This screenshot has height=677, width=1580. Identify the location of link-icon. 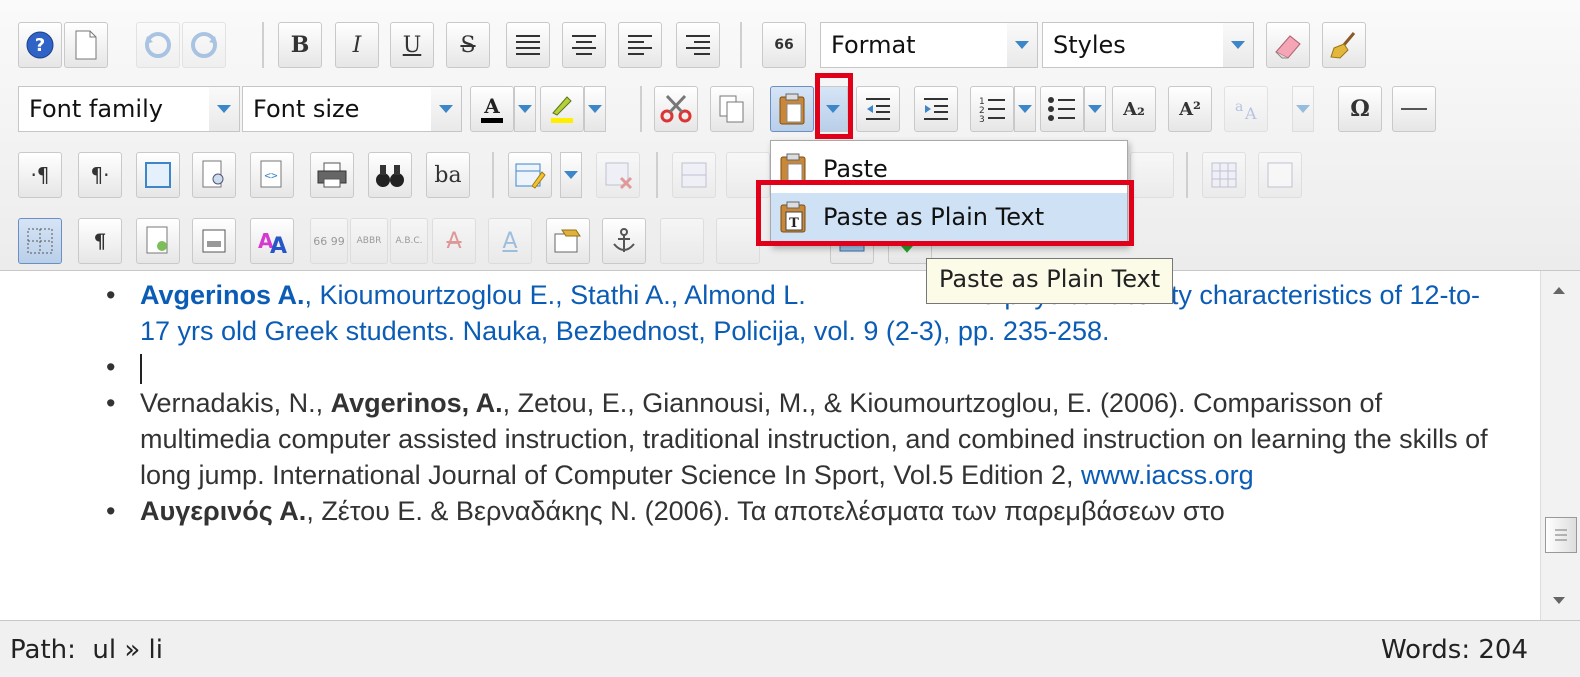
(738, 241).